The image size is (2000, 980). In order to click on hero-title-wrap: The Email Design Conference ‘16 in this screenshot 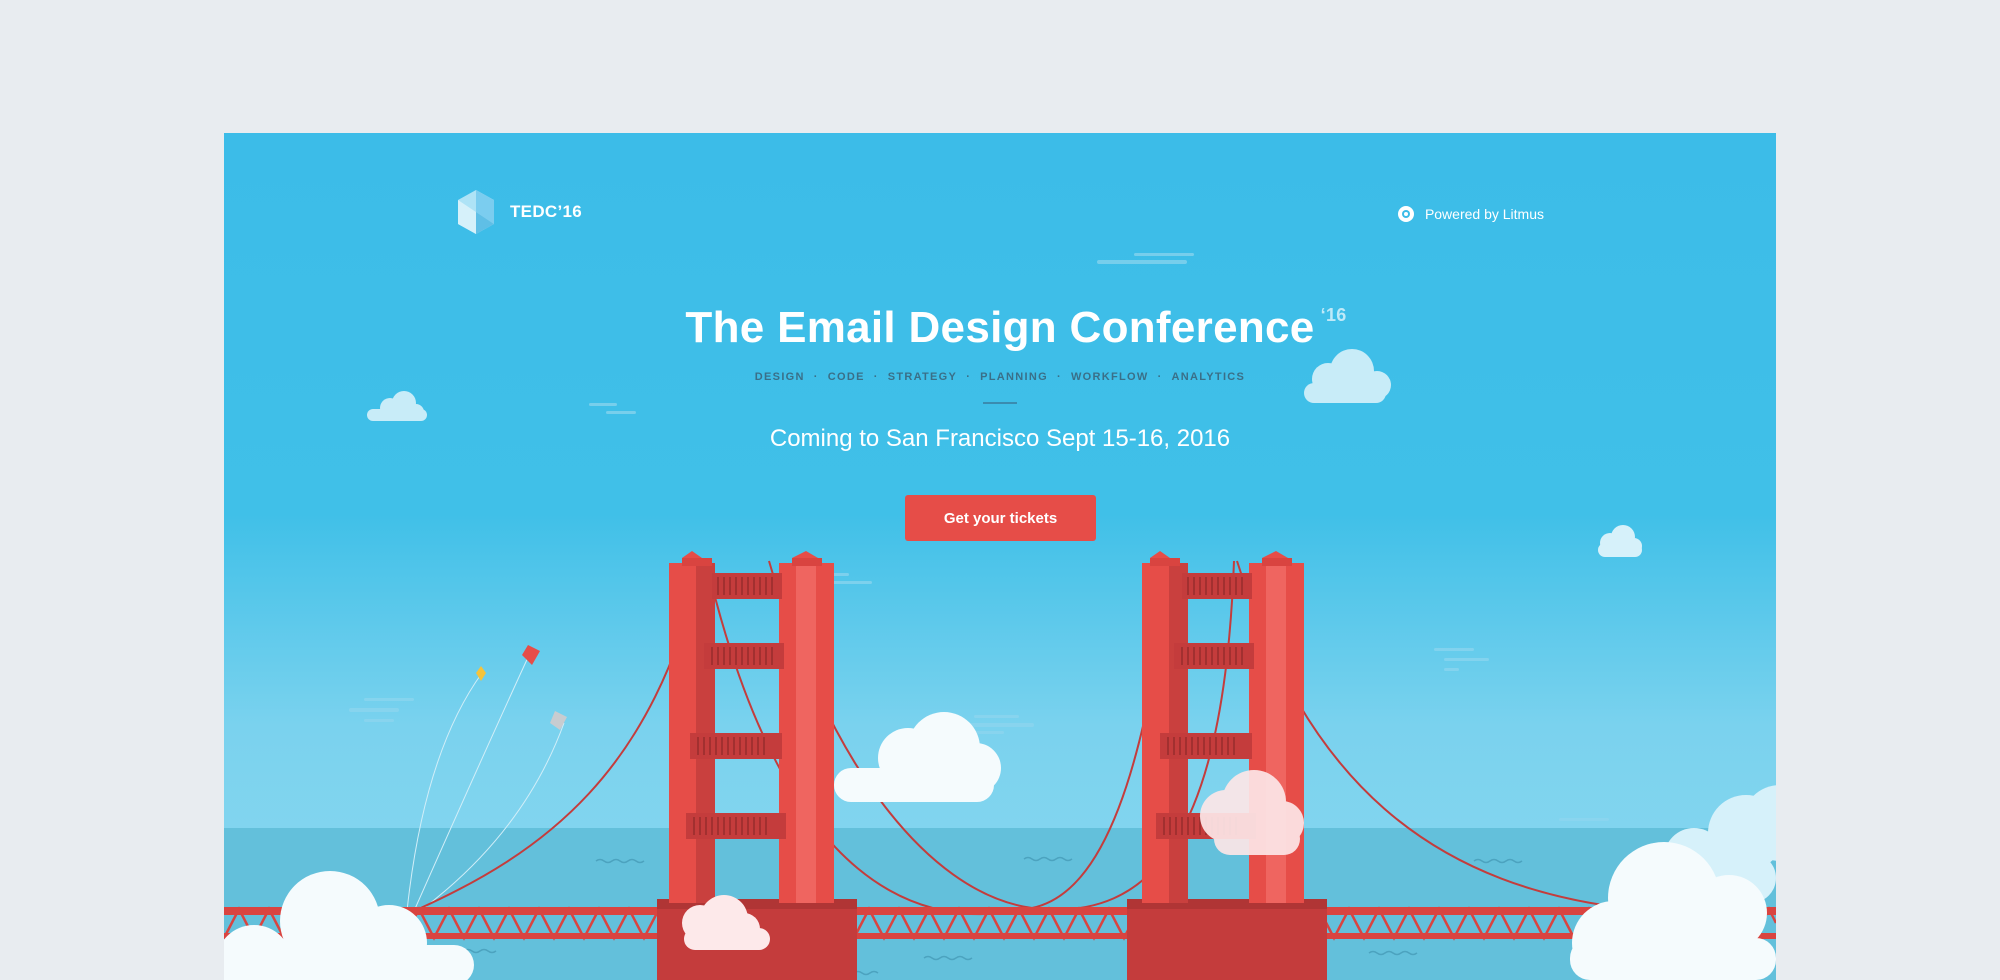, I will do `click(1000, 328)`.